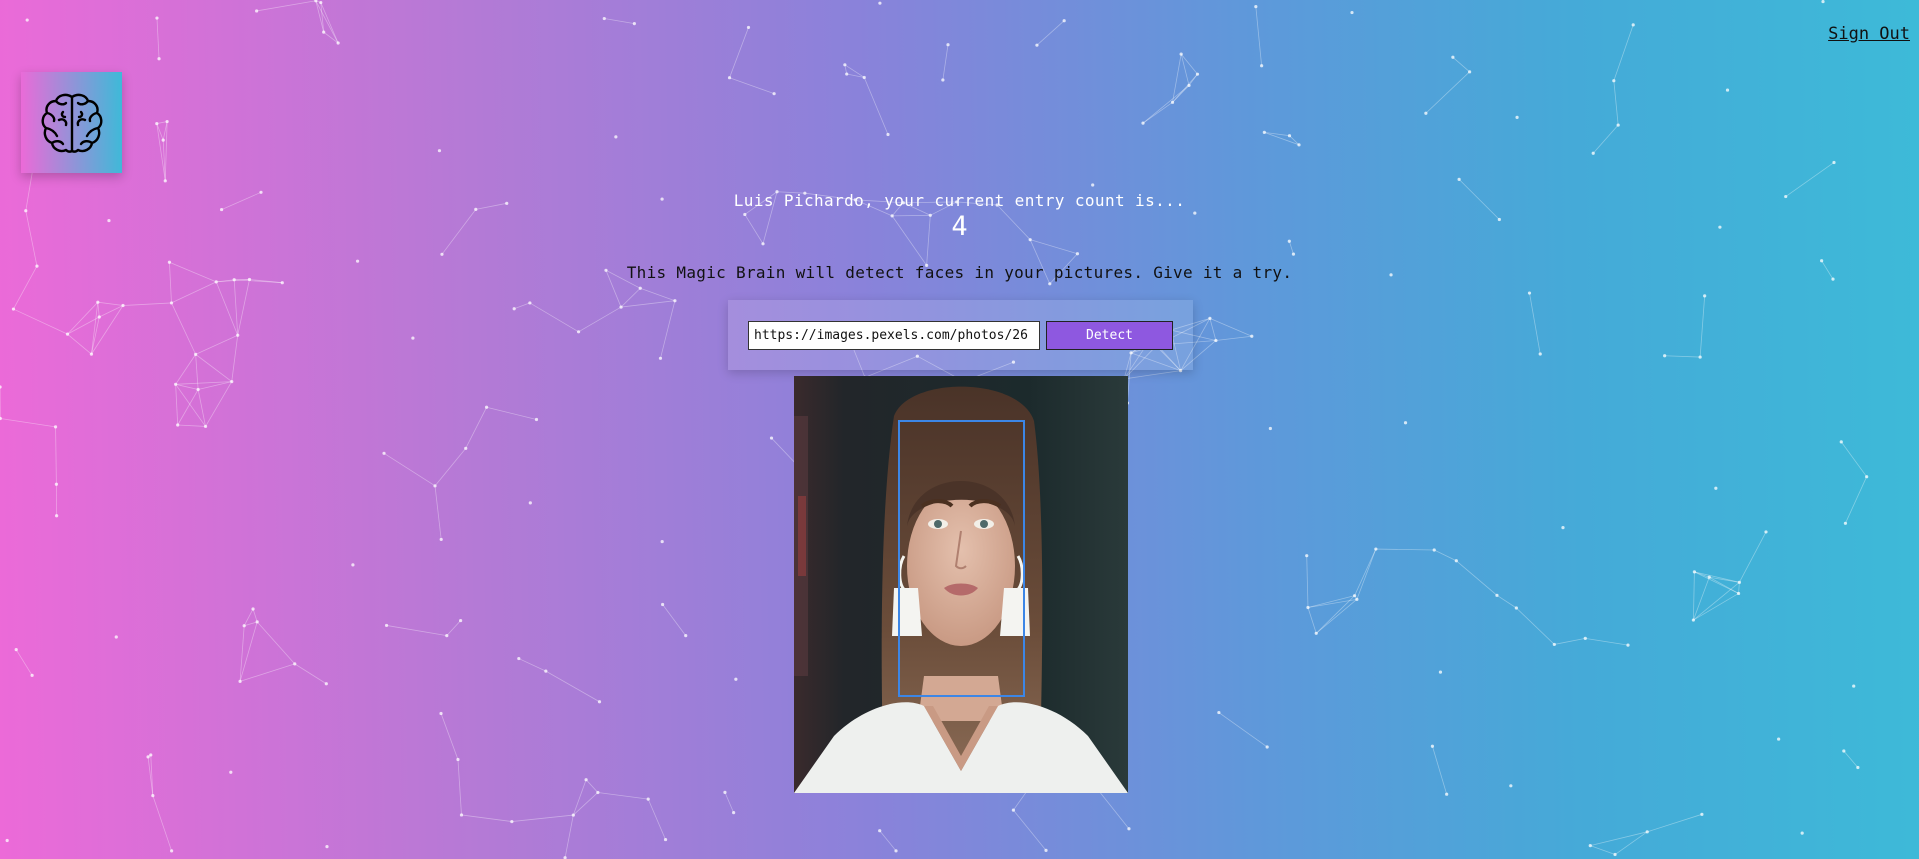 The image size is (1919, 859). Describe the element at coordinates (961, 558) in the screenshot. I see `face-bounding-box` at that location.